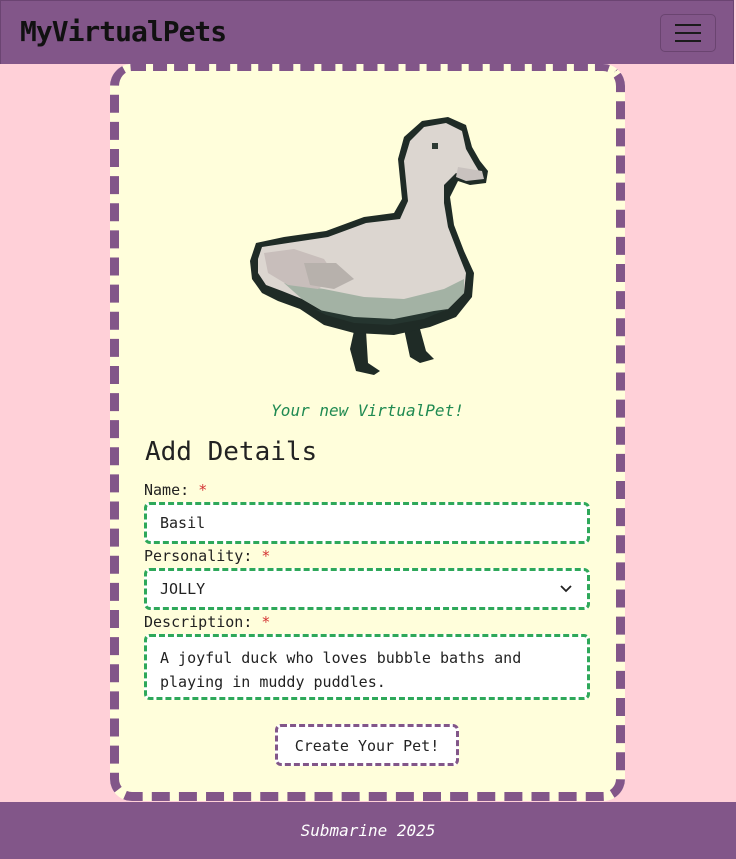 The width and height of the screenshot is (736, 859). Describe the element at coordinates (183, 589) in the screenshot. I see `personality-selected-value: JOLLY` at that location.